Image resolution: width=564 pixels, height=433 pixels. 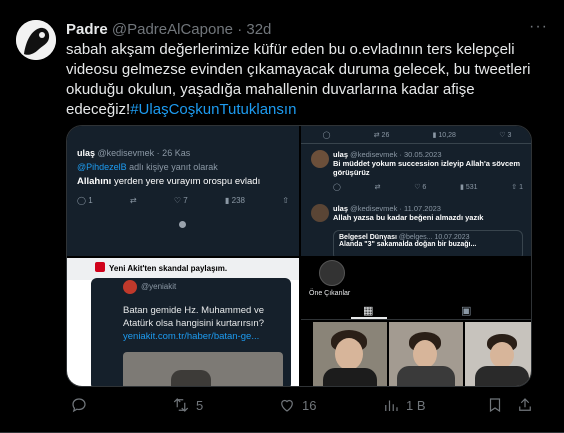 I want to click on embedded-share-icon: ⇧, so click(x=285, y=200).